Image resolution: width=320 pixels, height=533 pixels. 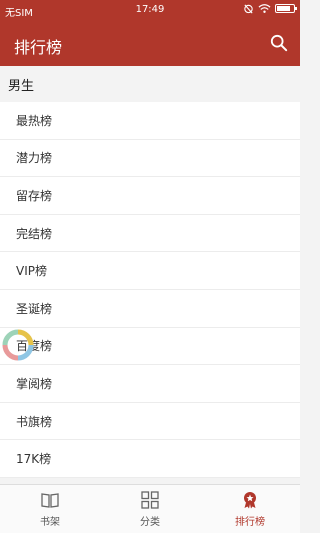 I want to click on alarm-icon, so click(x=248, y=9).